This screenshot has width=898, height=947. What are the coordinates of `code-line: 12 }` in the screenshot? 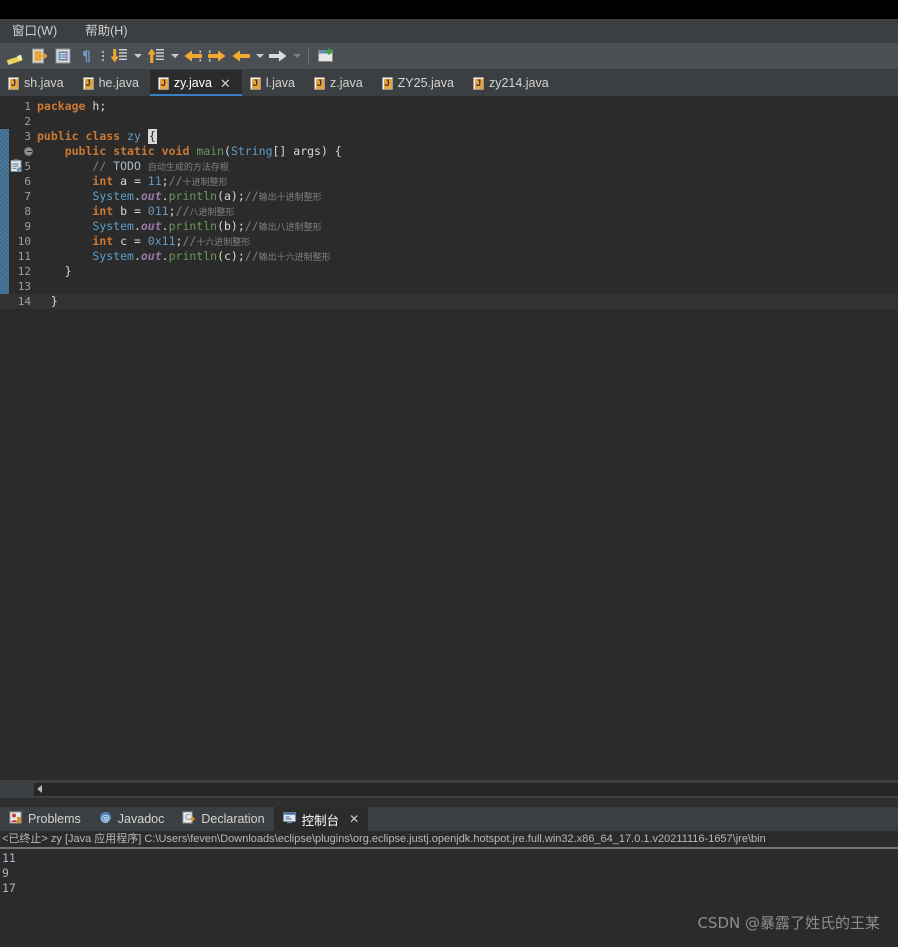 It's located at (449, 271).